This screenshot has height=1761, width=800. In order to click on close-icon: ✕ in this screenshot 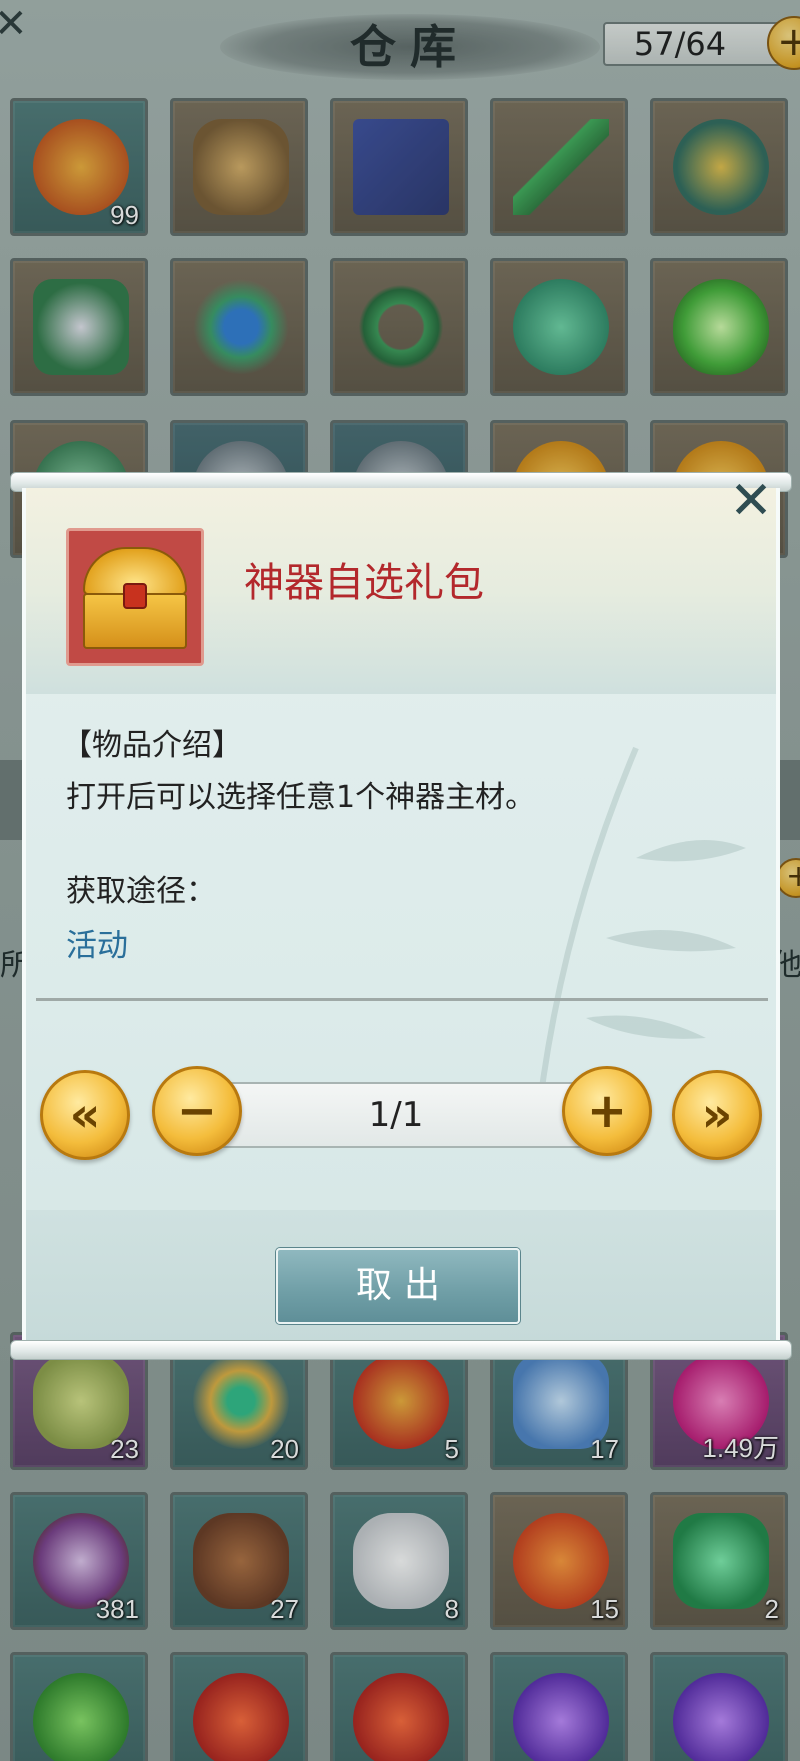, I will do `click(751, 501)`.